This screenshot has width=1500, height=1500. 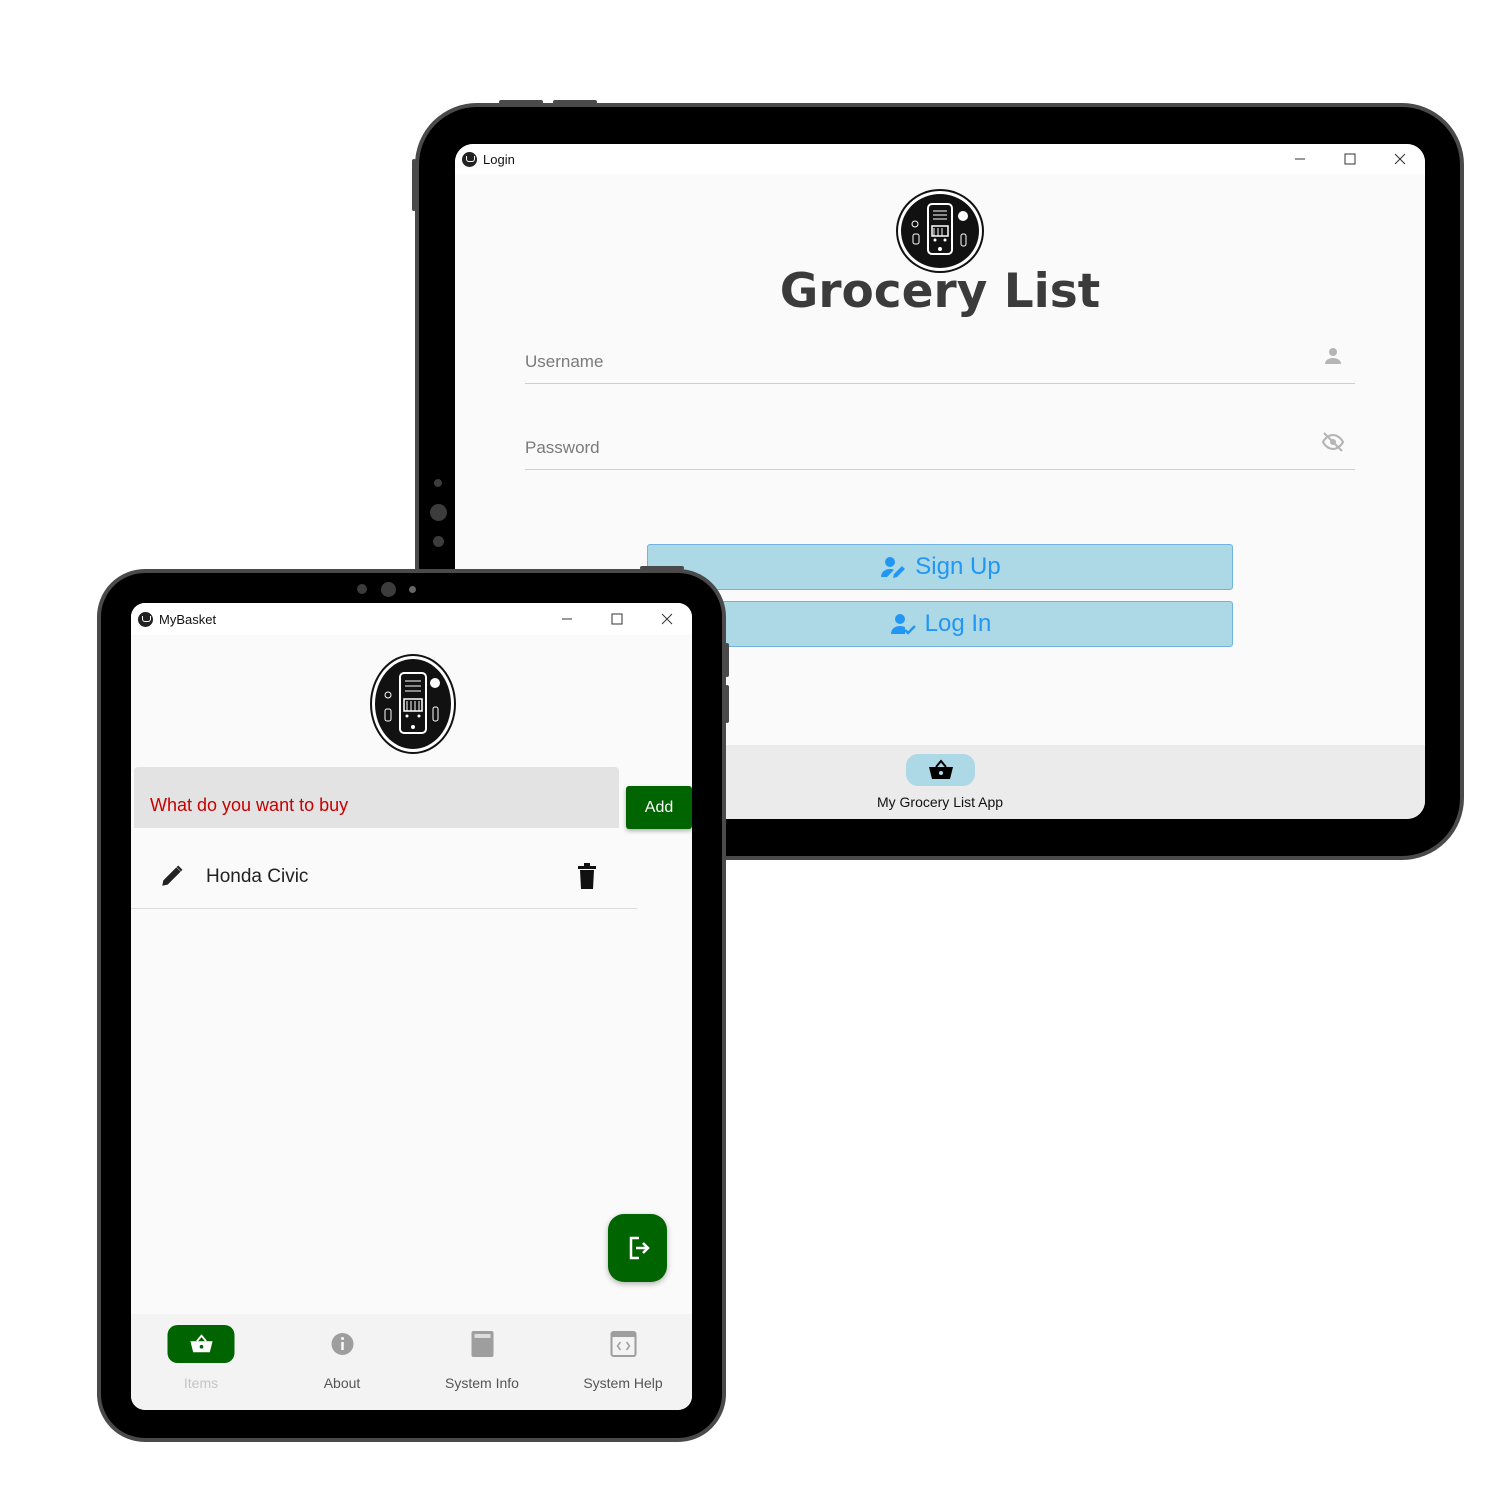 What do you see at coordinates (958, 623) in the screenshot?
I see `log-in-label: Log In` at bounding box center [958, 623].